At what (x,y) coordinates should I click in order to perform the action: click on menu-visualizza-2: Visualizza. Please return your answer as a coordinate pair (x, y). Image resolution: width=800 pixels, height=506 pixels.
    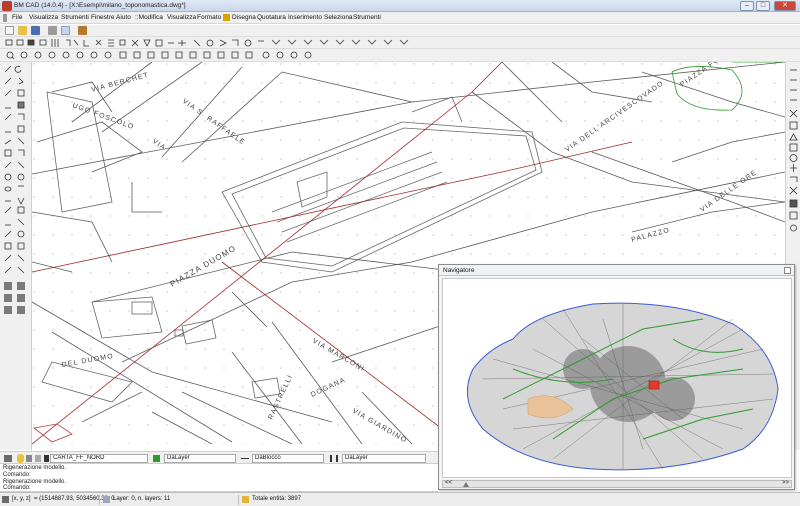
    Looking at the image, I should click on (181, 17).